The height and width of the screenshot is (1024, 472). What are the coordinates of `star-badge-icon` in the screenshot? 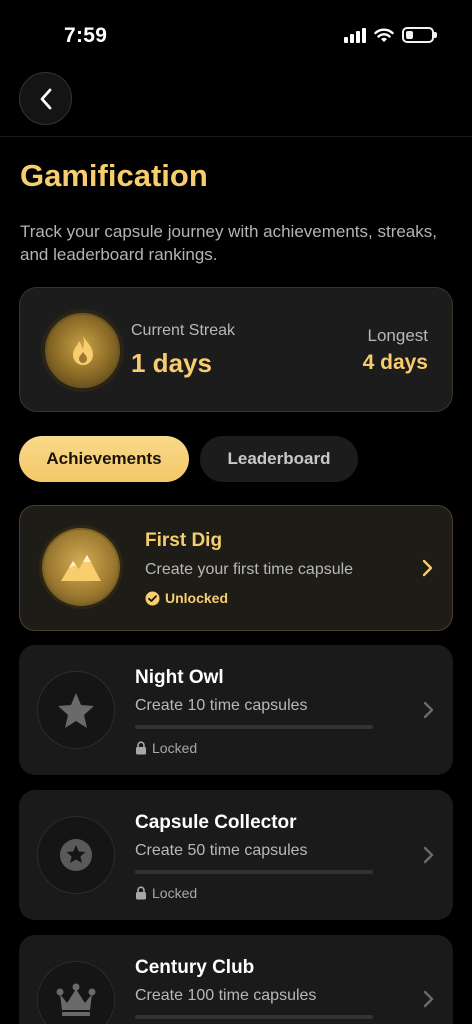 It's located at (76, 855).